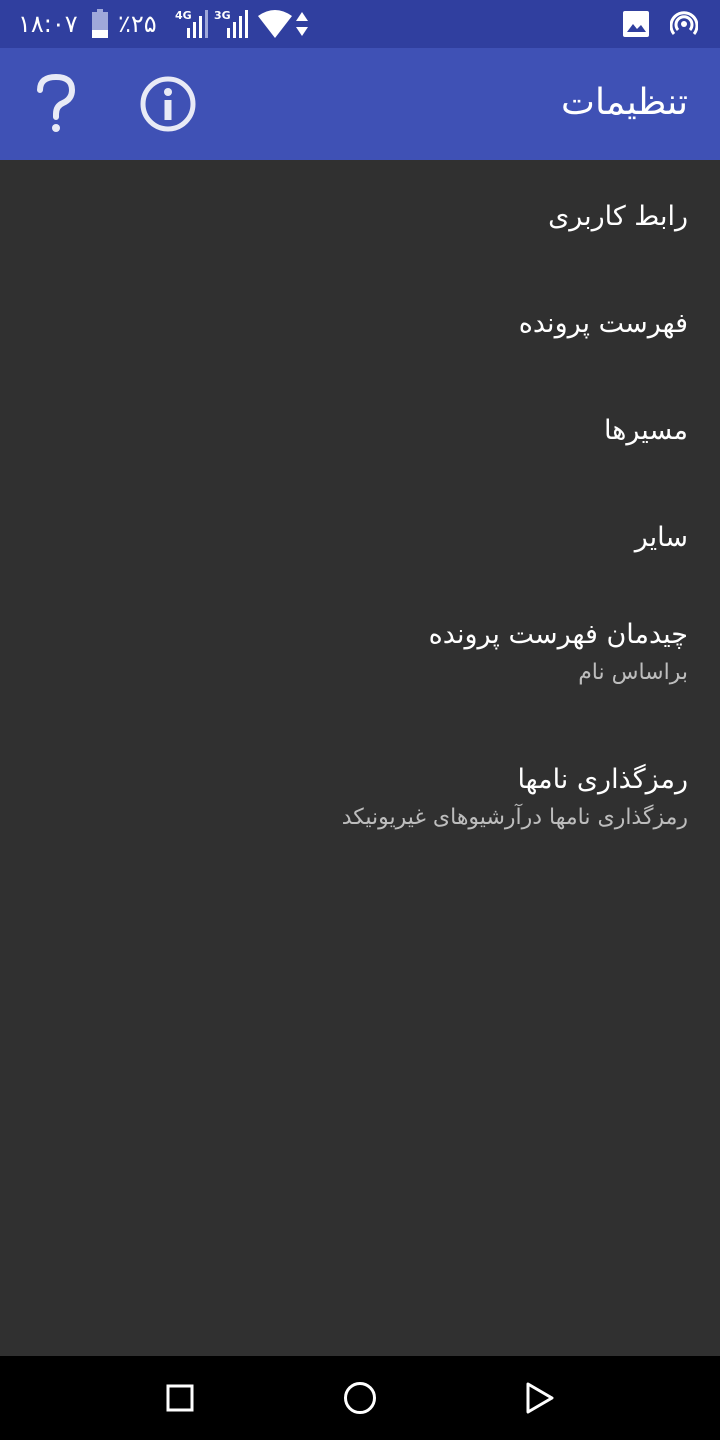 This screenshot has height=1440, width=720. I want to click on pref-summary: رمزگذاری نامها درآرشیوهای غیریونیکد, so click(514, 817).